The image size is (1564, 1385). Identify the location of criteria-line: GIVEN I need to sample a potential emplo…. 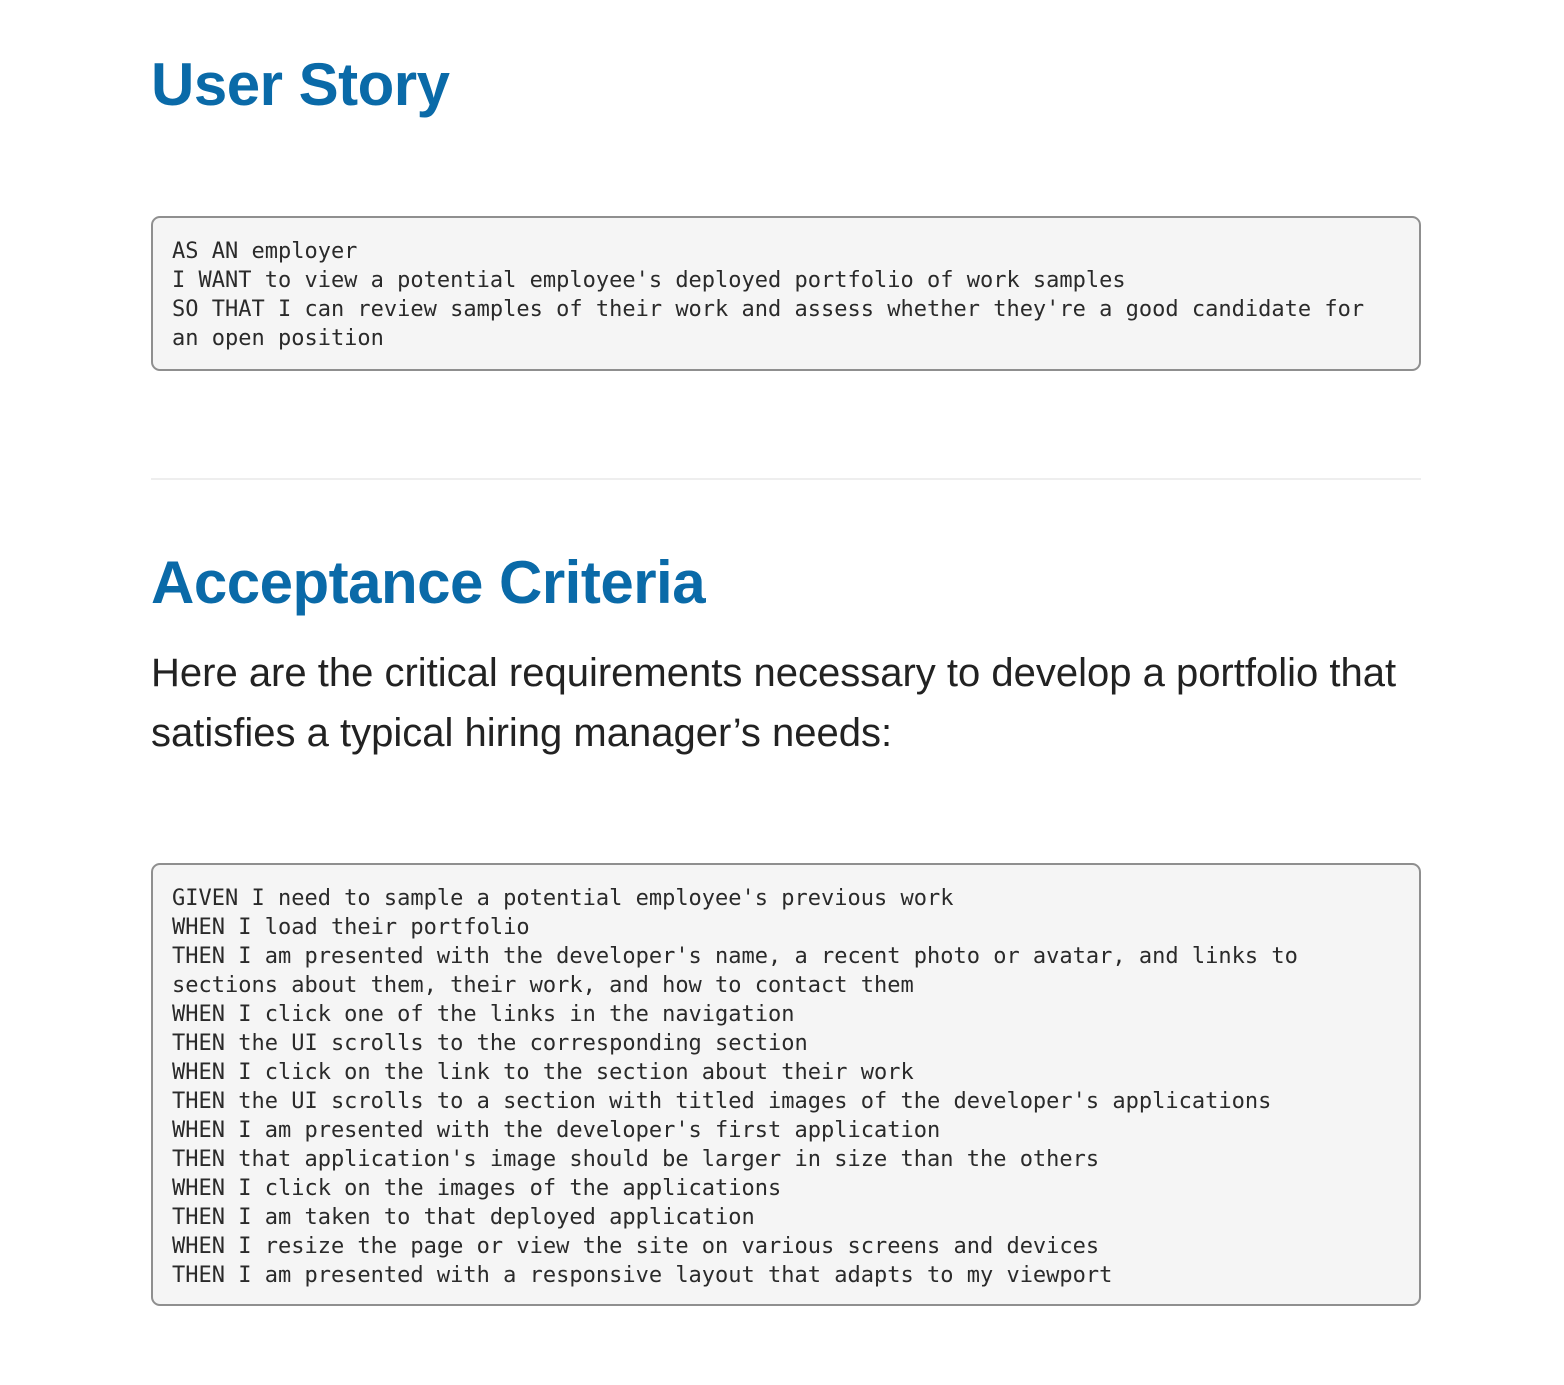
(563, 898).